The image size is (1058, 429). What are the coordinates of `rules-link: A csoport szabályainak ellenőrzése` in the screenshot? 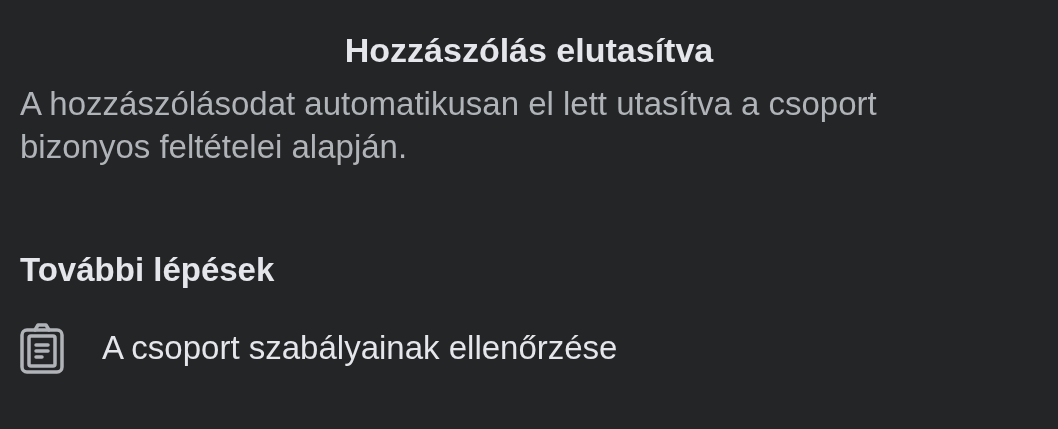 It's located at (360, 348).